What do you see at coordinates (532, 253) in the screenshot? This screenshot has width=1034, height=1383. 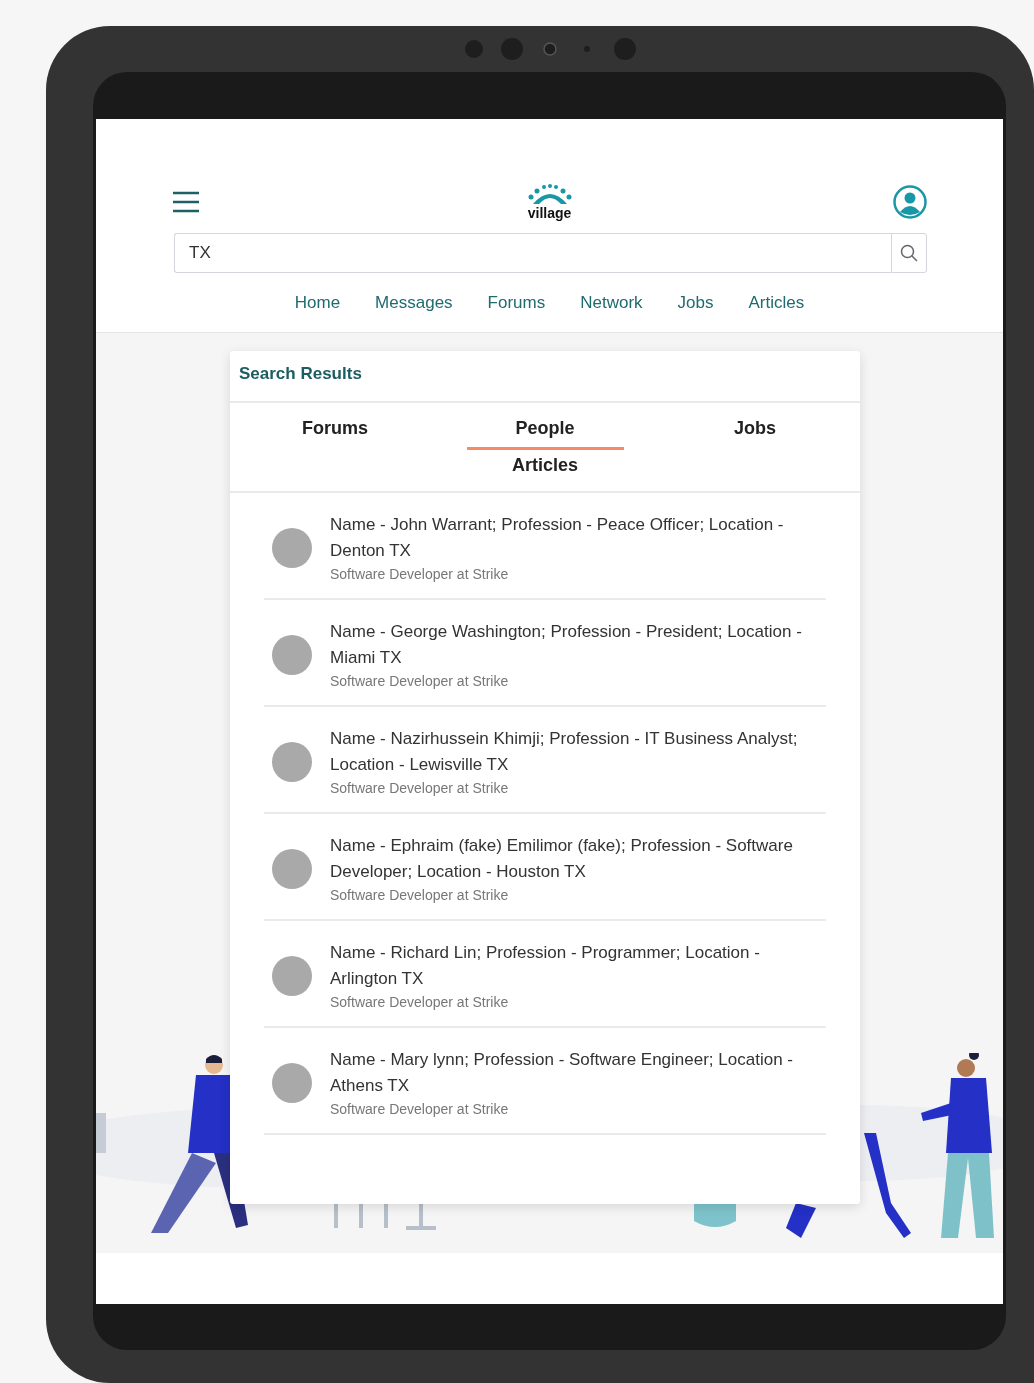 I see `search-field: TX` at bounding box center [532, 253].